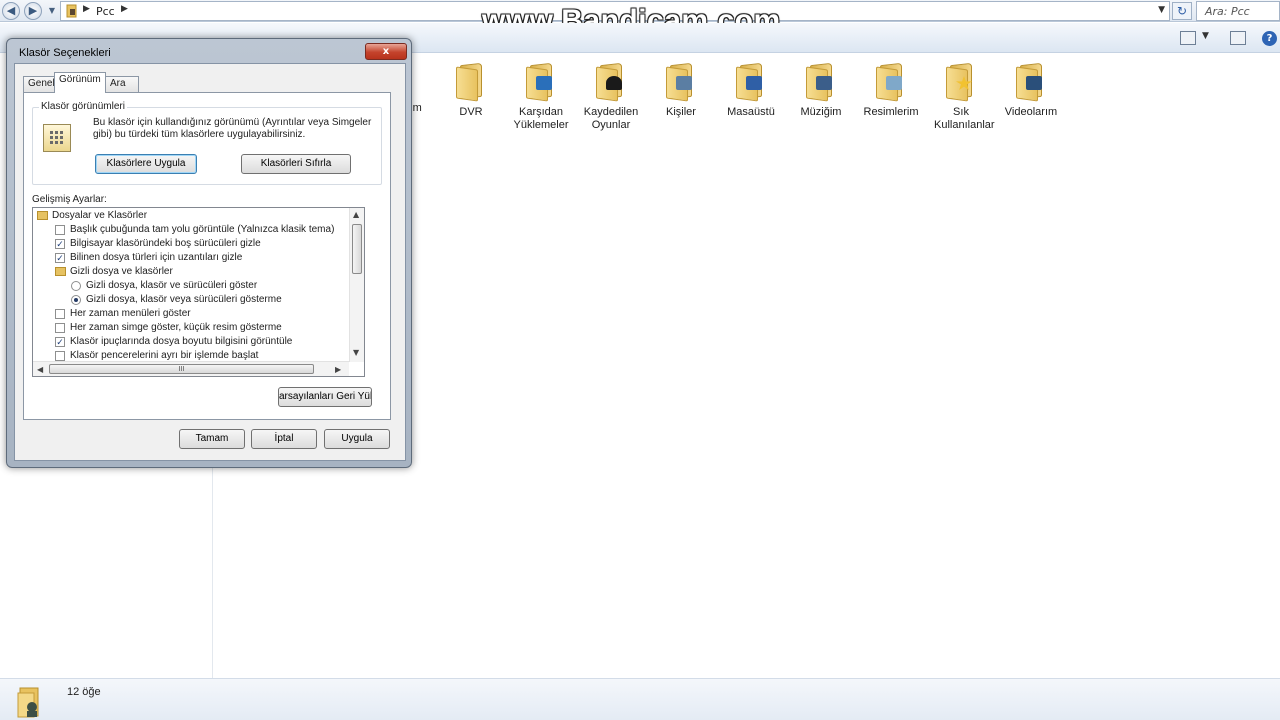 The height and width of the screenshot is (720, 1280). I want to click on pictures-folder-icon, so click(891, 82).